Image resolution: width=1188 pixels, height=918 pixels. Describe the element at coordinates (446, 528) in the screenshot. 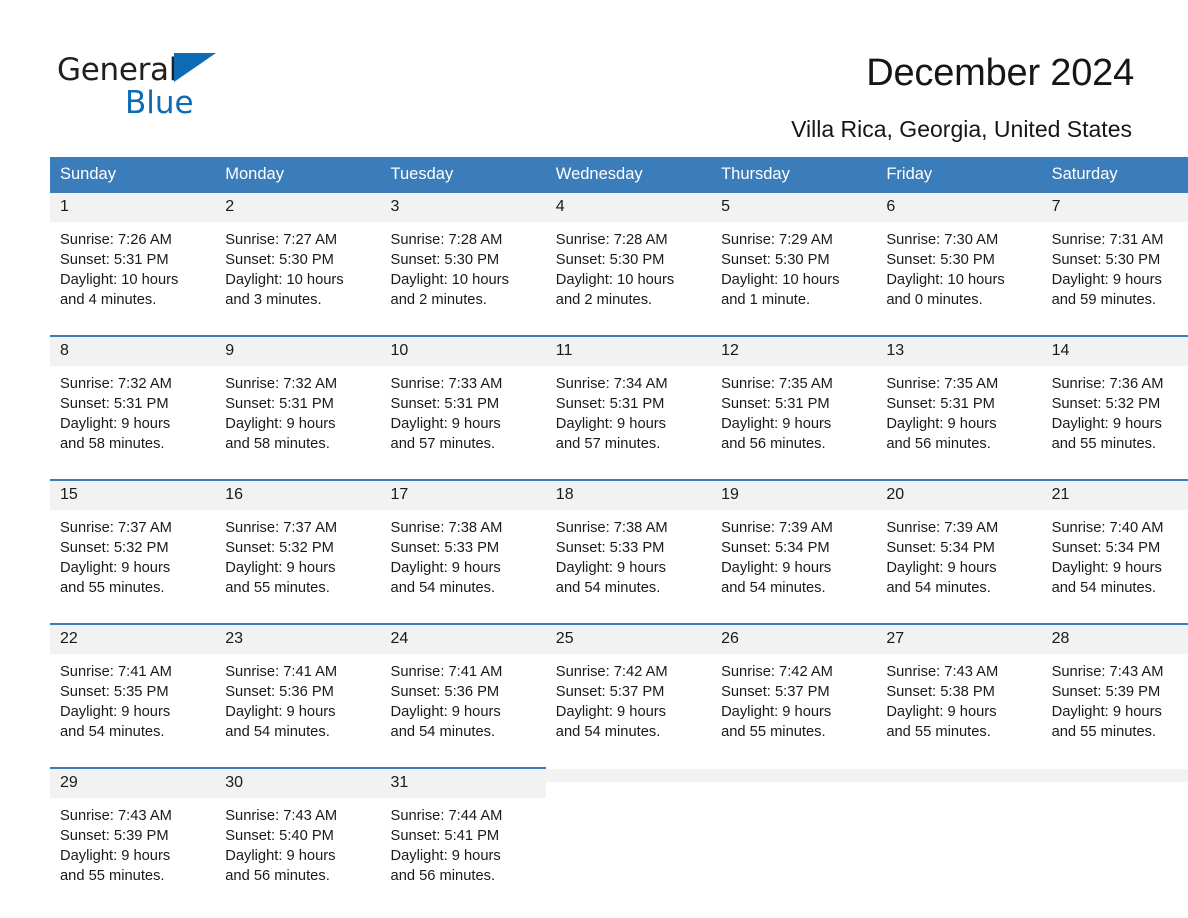

I see `sunrise-time: Sunrise: 7:38 AM` at that location.